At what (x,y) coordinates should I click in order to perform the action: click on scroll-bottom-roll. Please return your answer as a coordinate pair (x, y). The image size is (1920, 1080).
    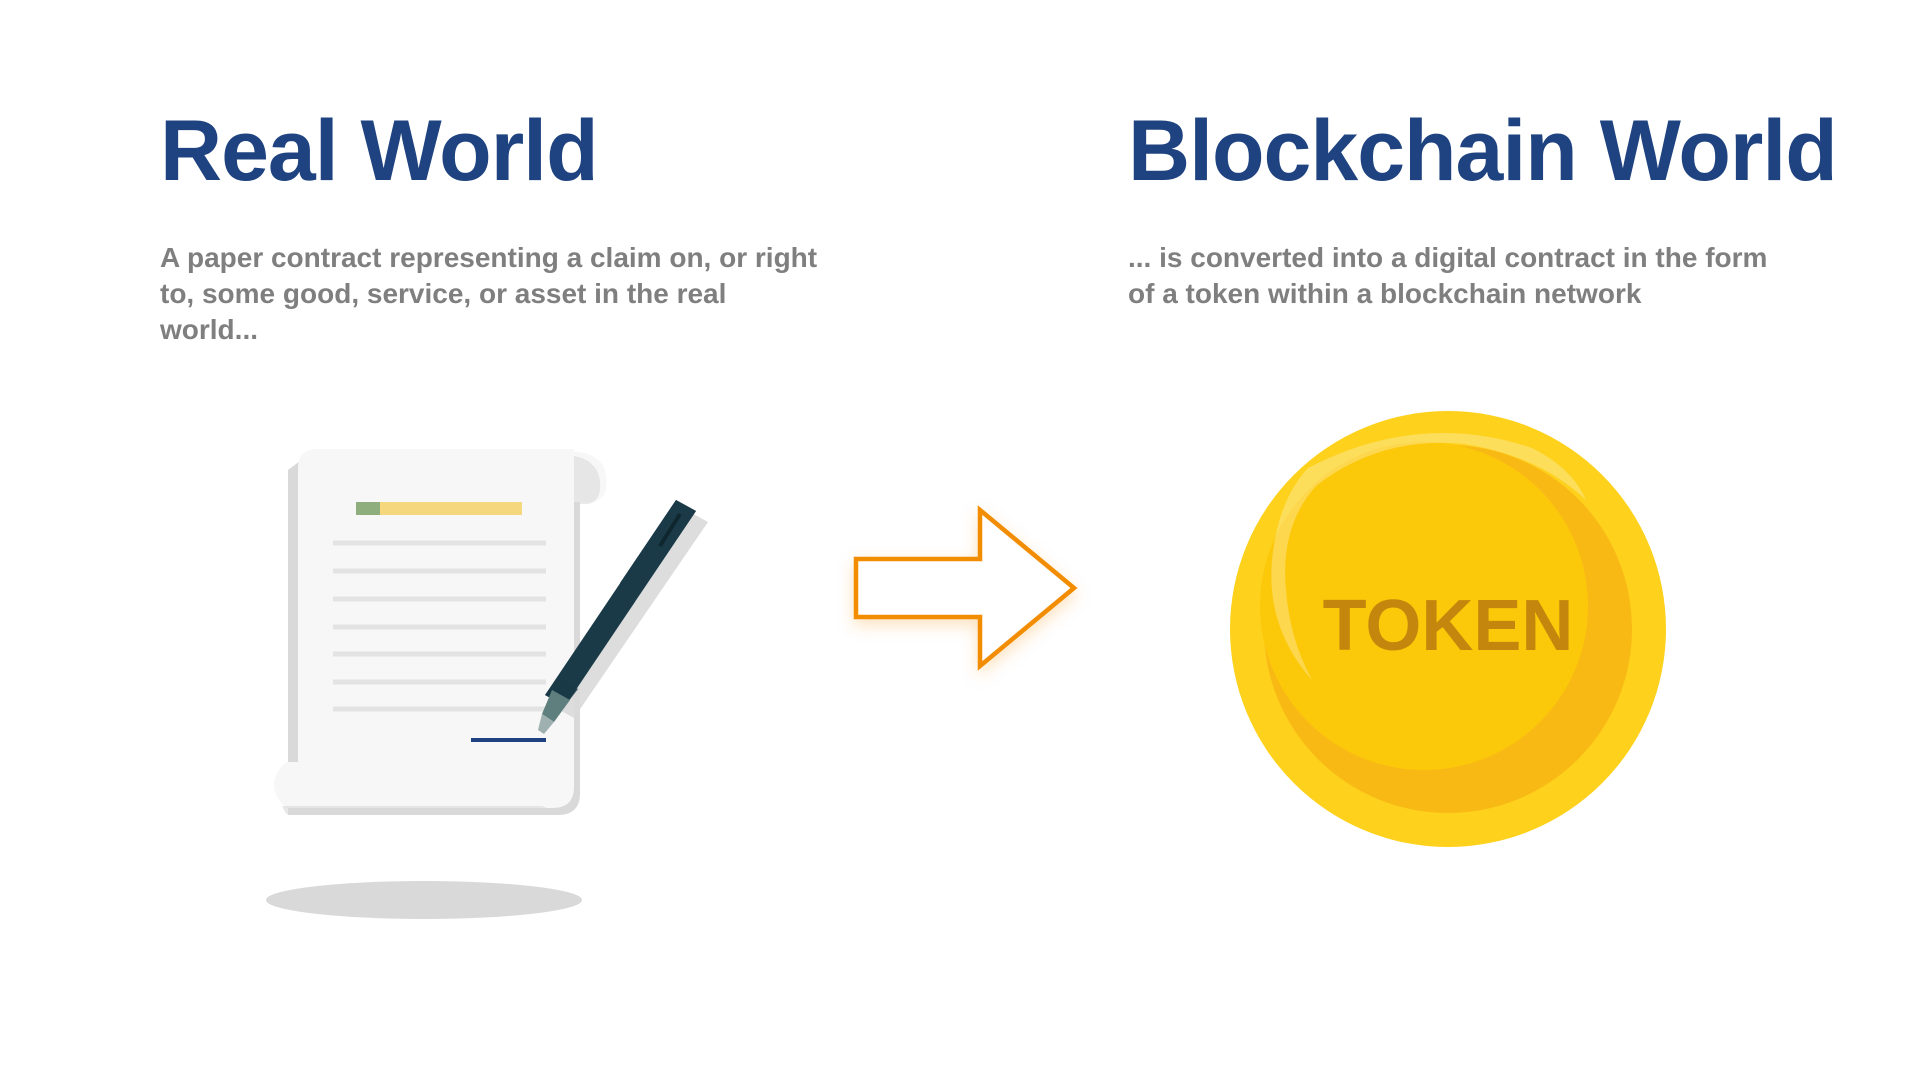
    Looking at the image, I should click on (412, 785).